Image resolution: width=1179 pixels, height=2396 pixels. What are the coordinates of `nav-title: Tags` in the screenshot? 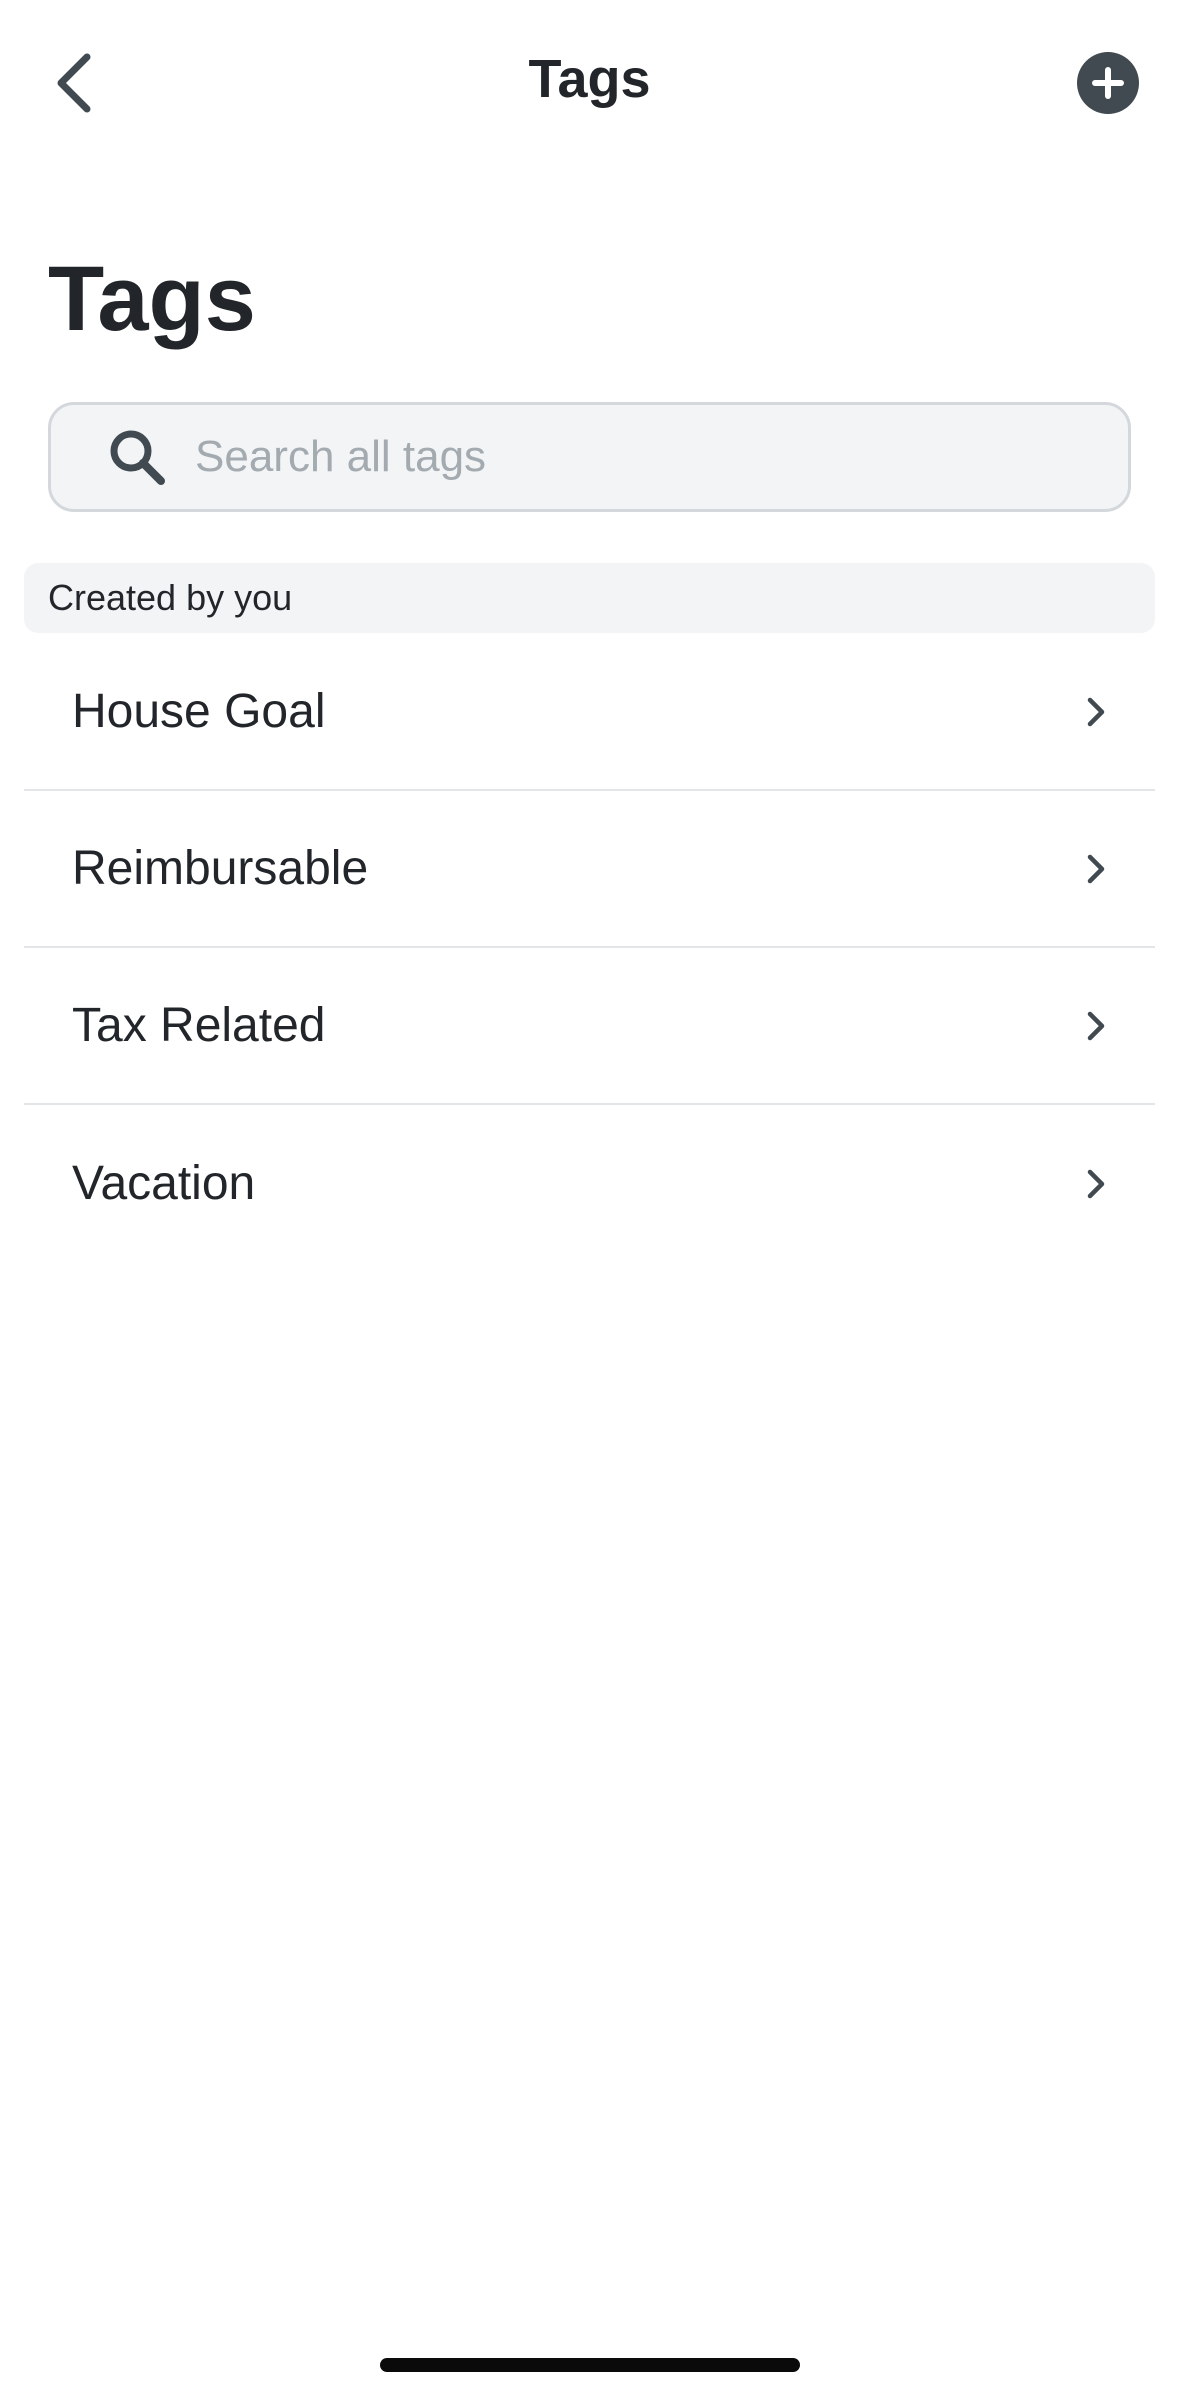 It's located at (589, 79).